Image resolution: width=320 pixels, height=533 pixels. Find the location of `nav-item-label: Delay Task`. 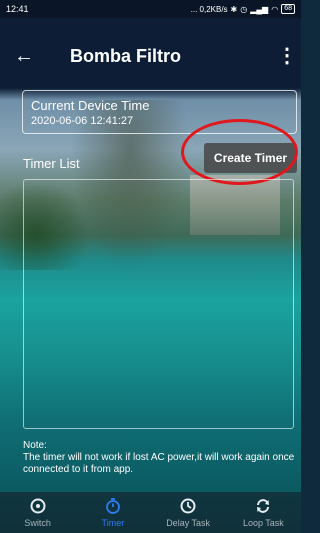

nav-item-label: Delay Task is located at coordinates (188, 523).